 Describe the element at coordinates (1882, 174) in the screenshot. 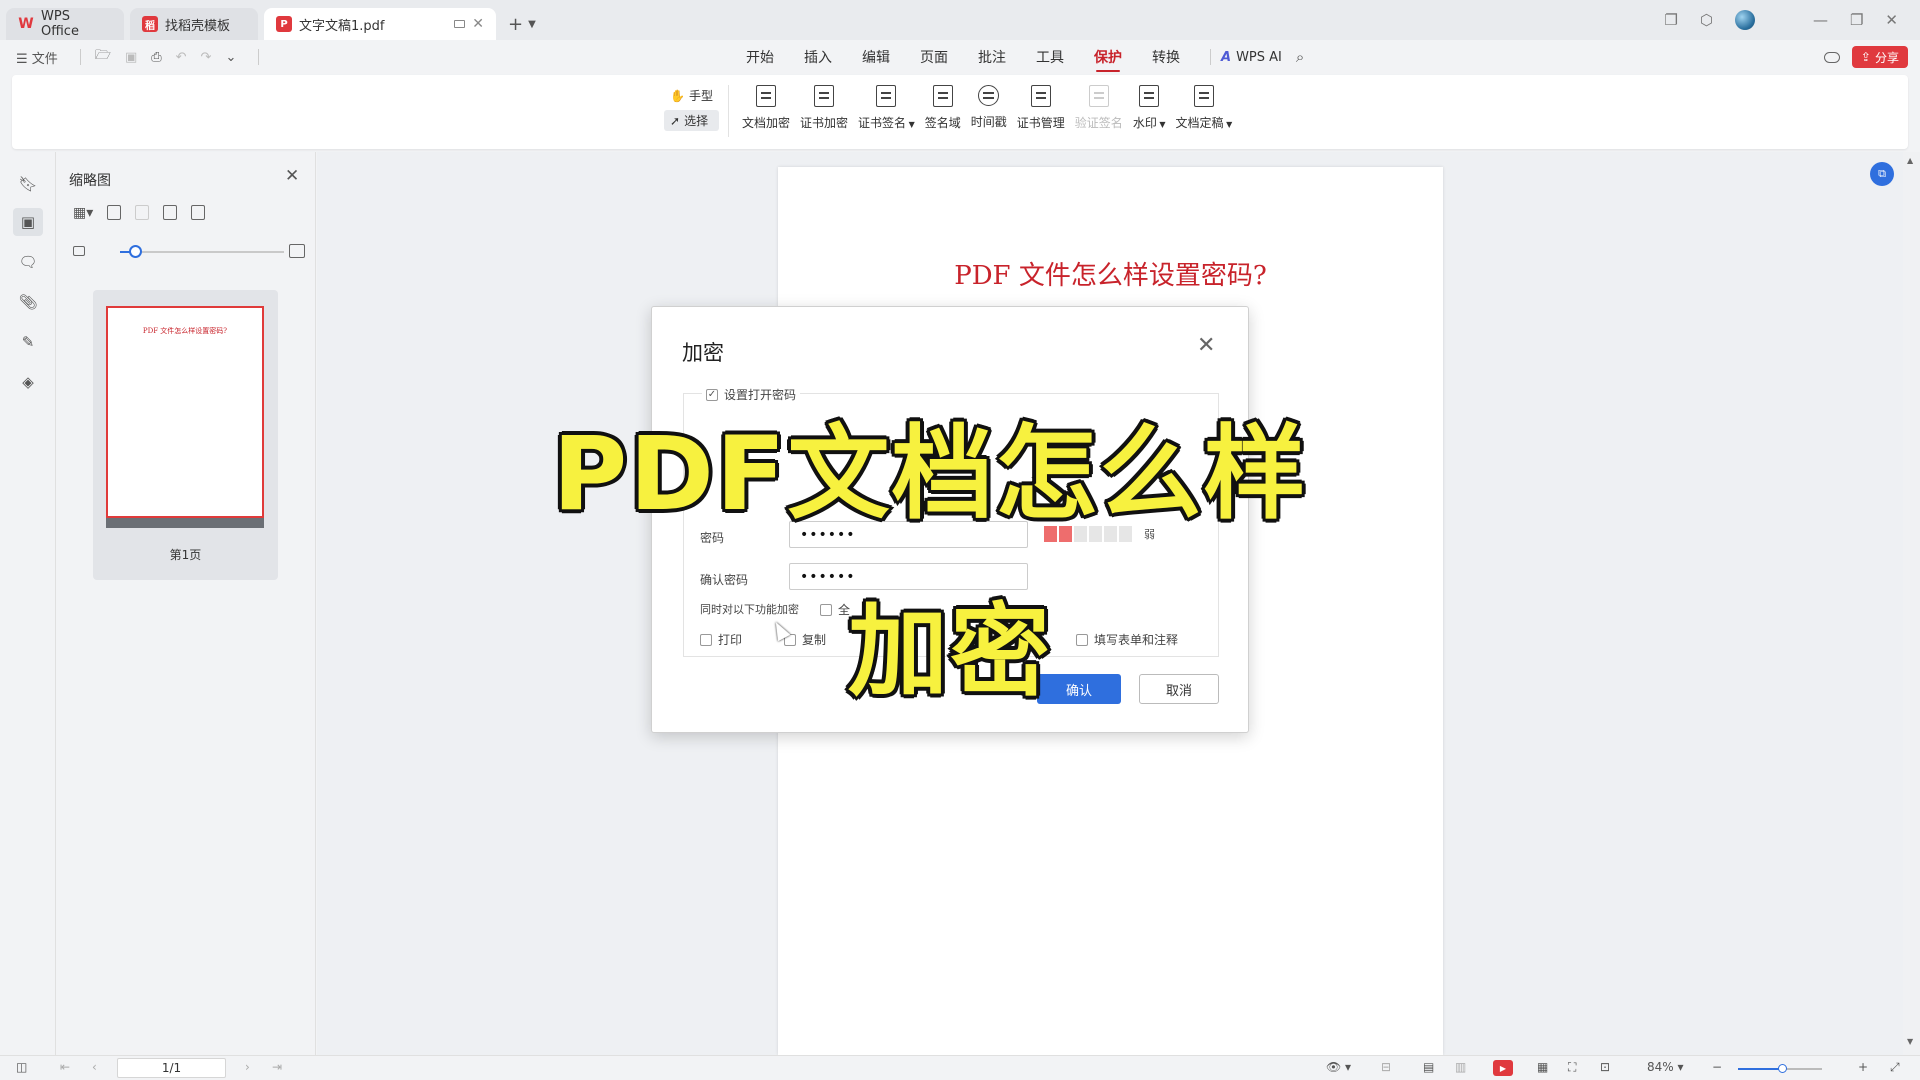

I see `translate-float-icon: ⧉` at that location.